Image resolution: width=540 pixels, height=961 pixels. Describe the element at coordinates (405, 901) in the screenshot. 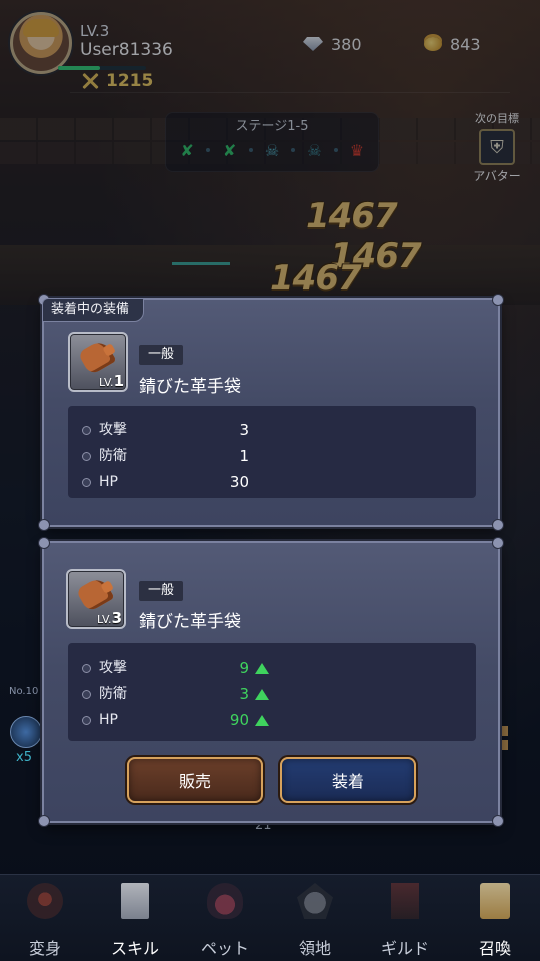

I see `guild-banner-icon` at that location.